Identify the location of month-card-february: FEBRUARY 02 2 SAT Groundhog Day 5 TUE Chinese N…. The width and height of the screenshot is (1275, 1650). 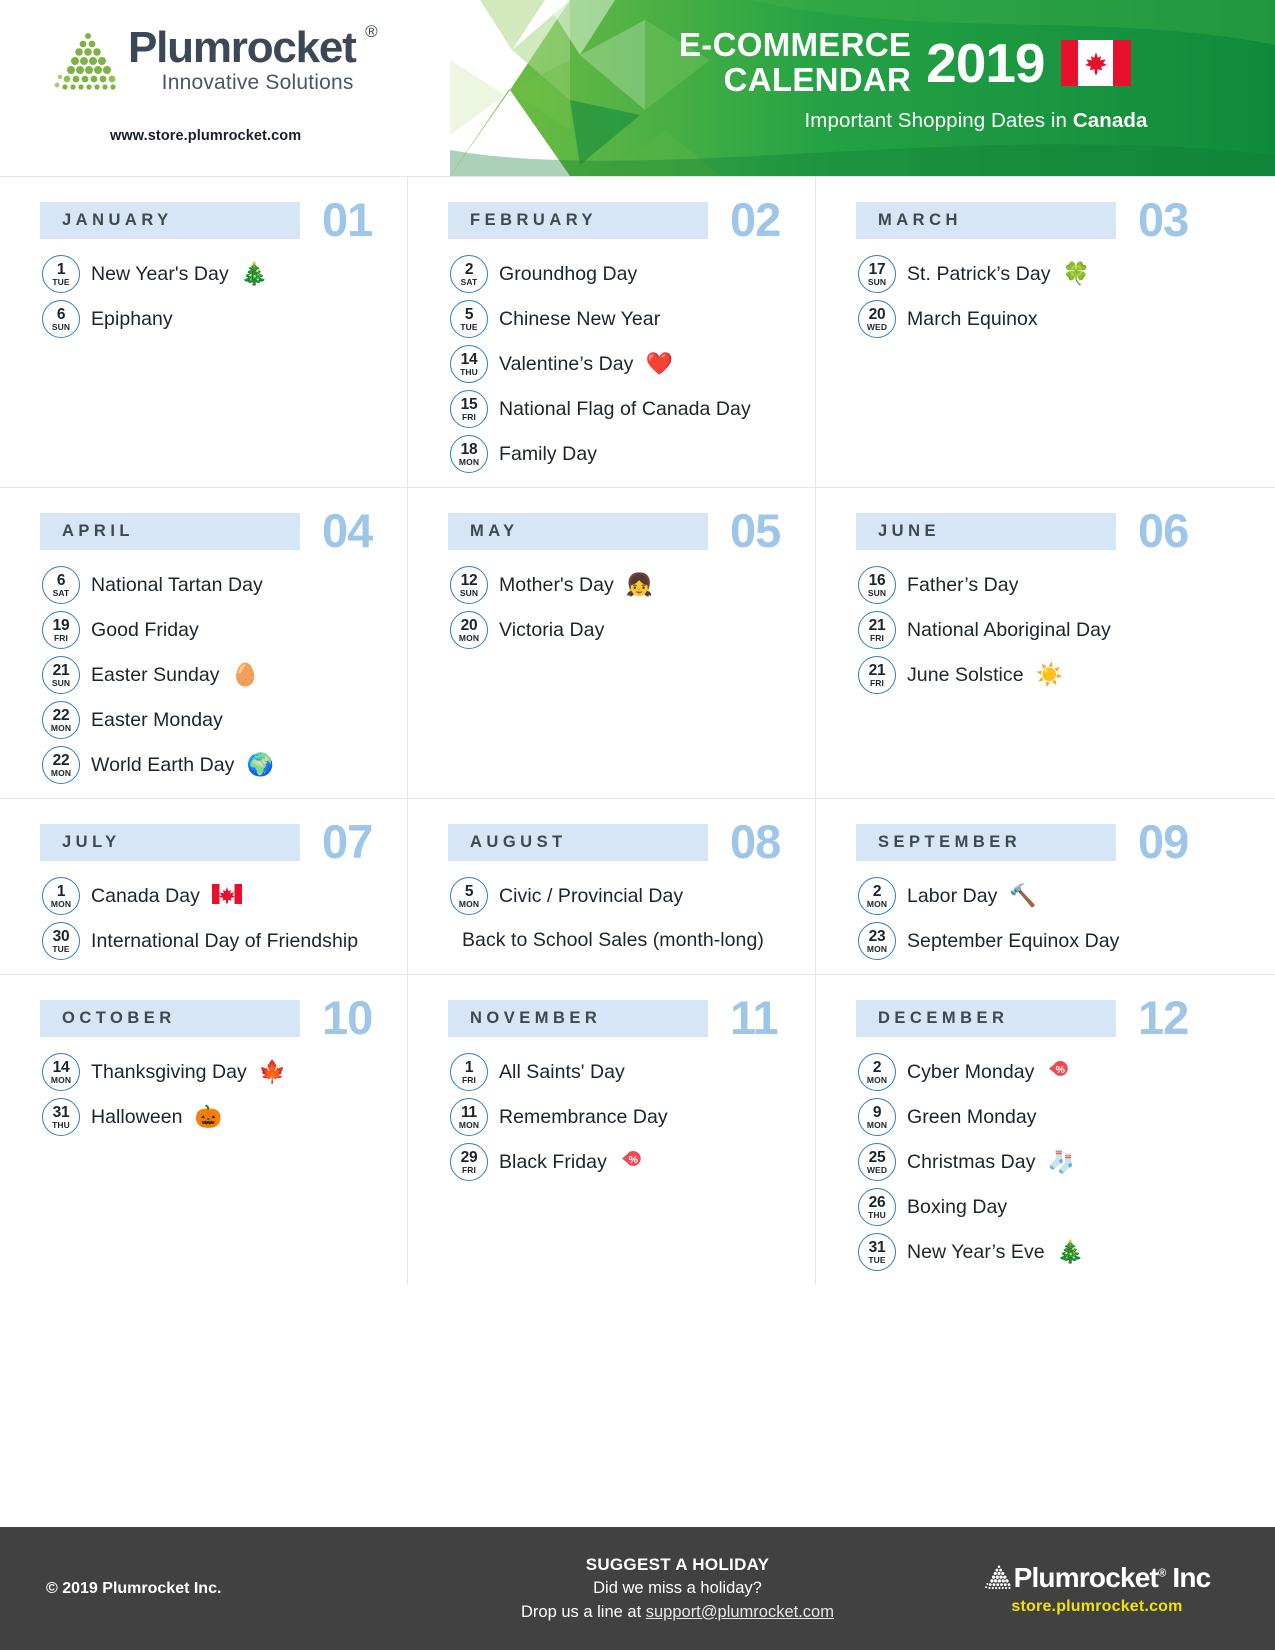
(612, 332).